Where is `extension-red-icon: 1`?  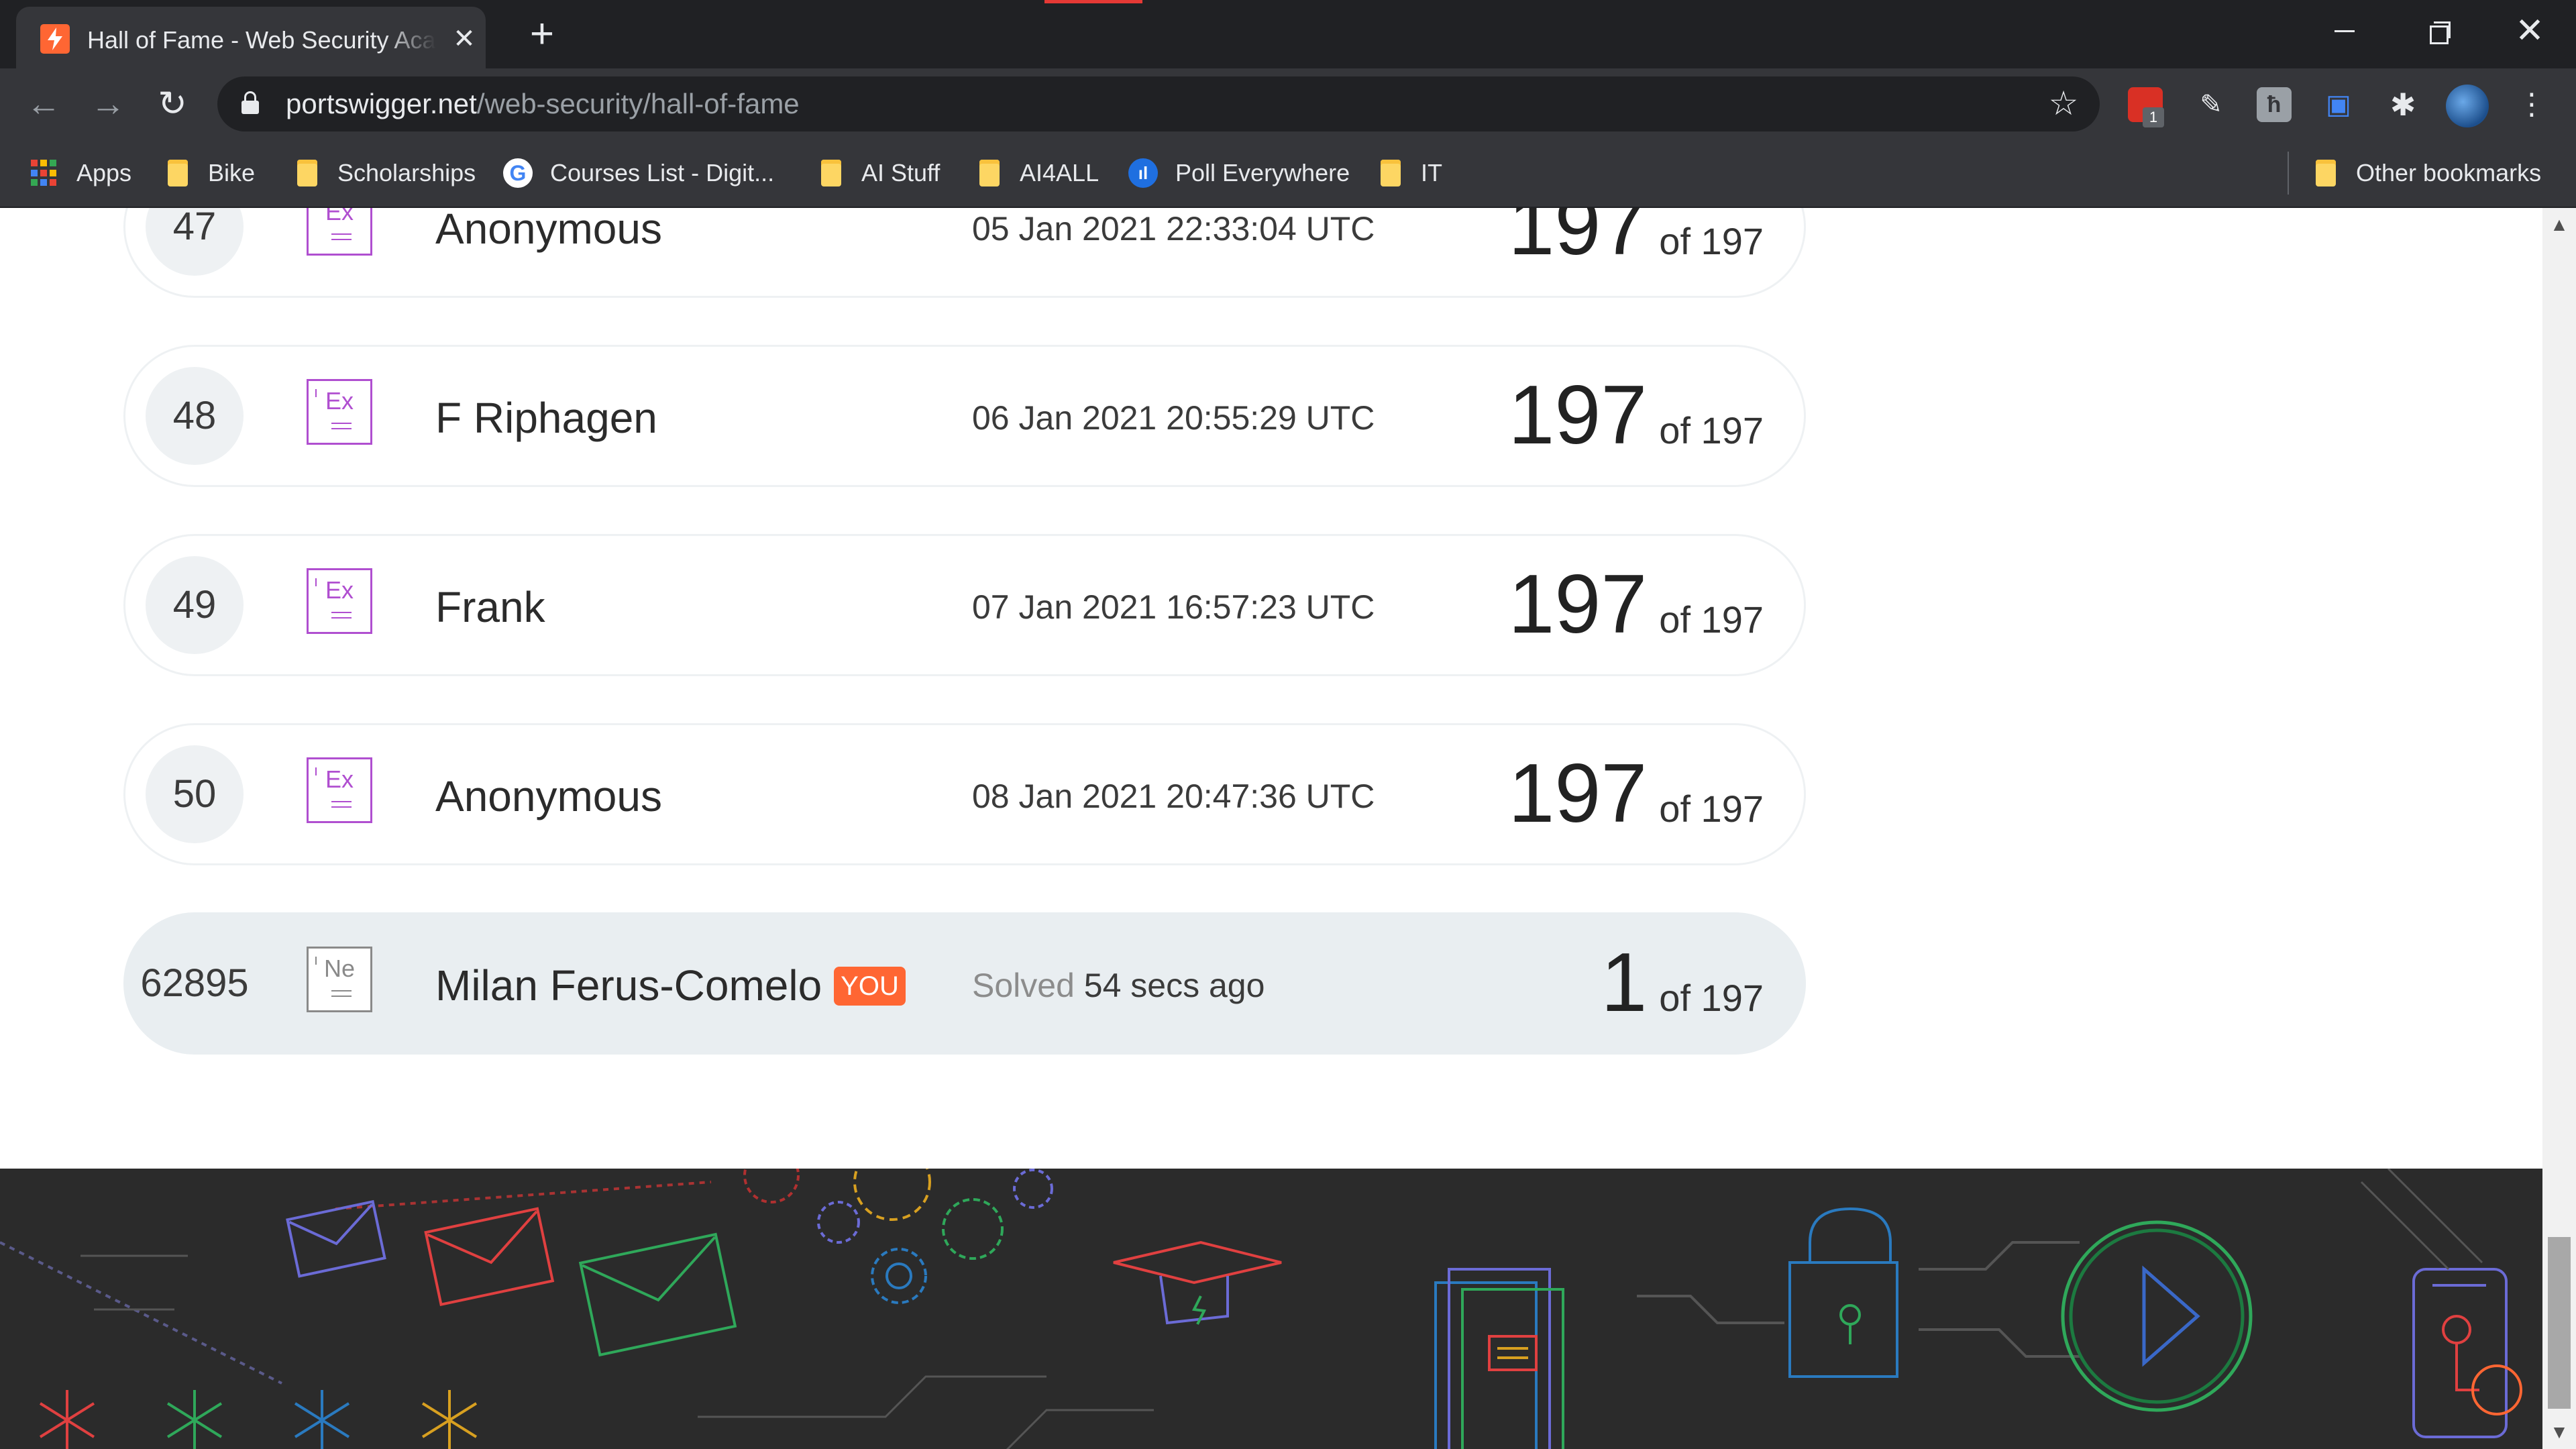
extension-red-icon: 1 is located at coordinates (2146, 107).